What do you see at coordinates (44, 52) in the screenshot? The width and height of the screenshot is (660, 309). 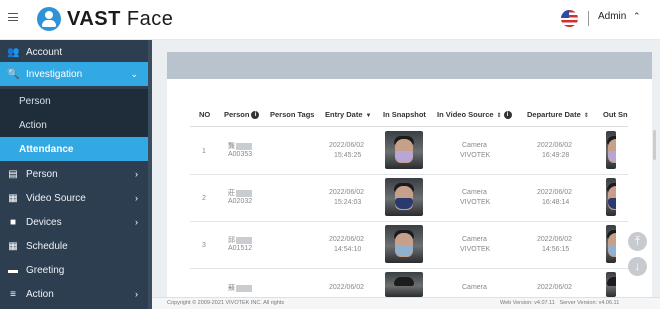 I see `sidebar-item-label: Account` at bounding box center [44, 52].